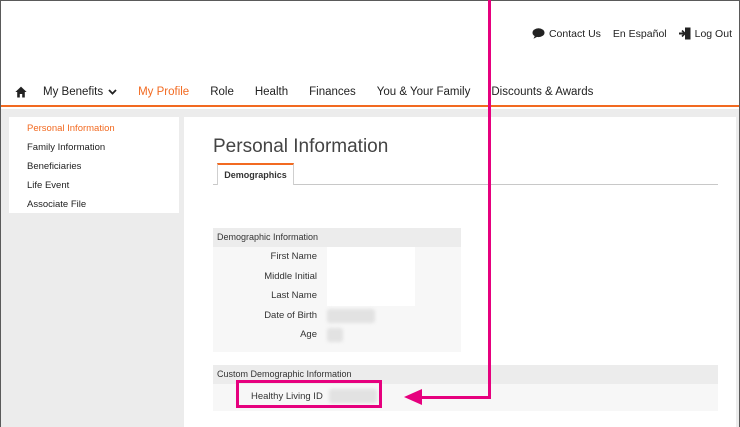  Describe the element at coordinates (73, 92) in the screenshot. I see `nav-my-benefits-label: My Benefits` at that location.